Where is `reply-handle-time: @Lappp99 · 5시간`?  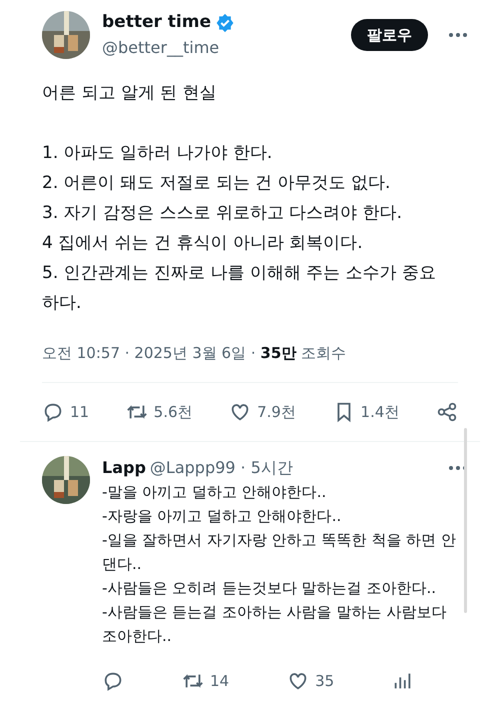
reply-handle-time: @Lappp99 · 5시간 is located at coordinates (221, 468).